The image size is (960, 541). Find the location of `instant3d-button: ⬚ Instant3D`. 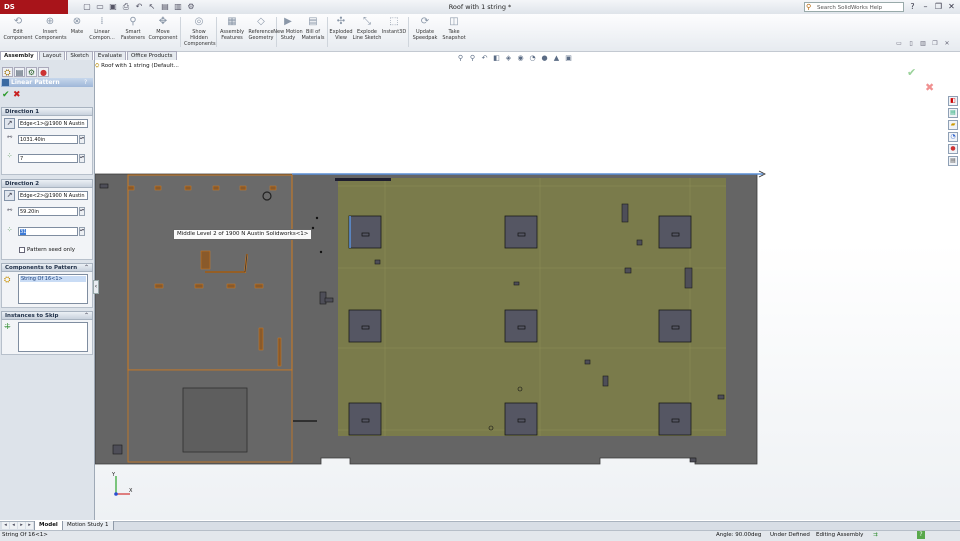

instant3d-button: ⬚ Instant3D is located at coordinates (394, 25).